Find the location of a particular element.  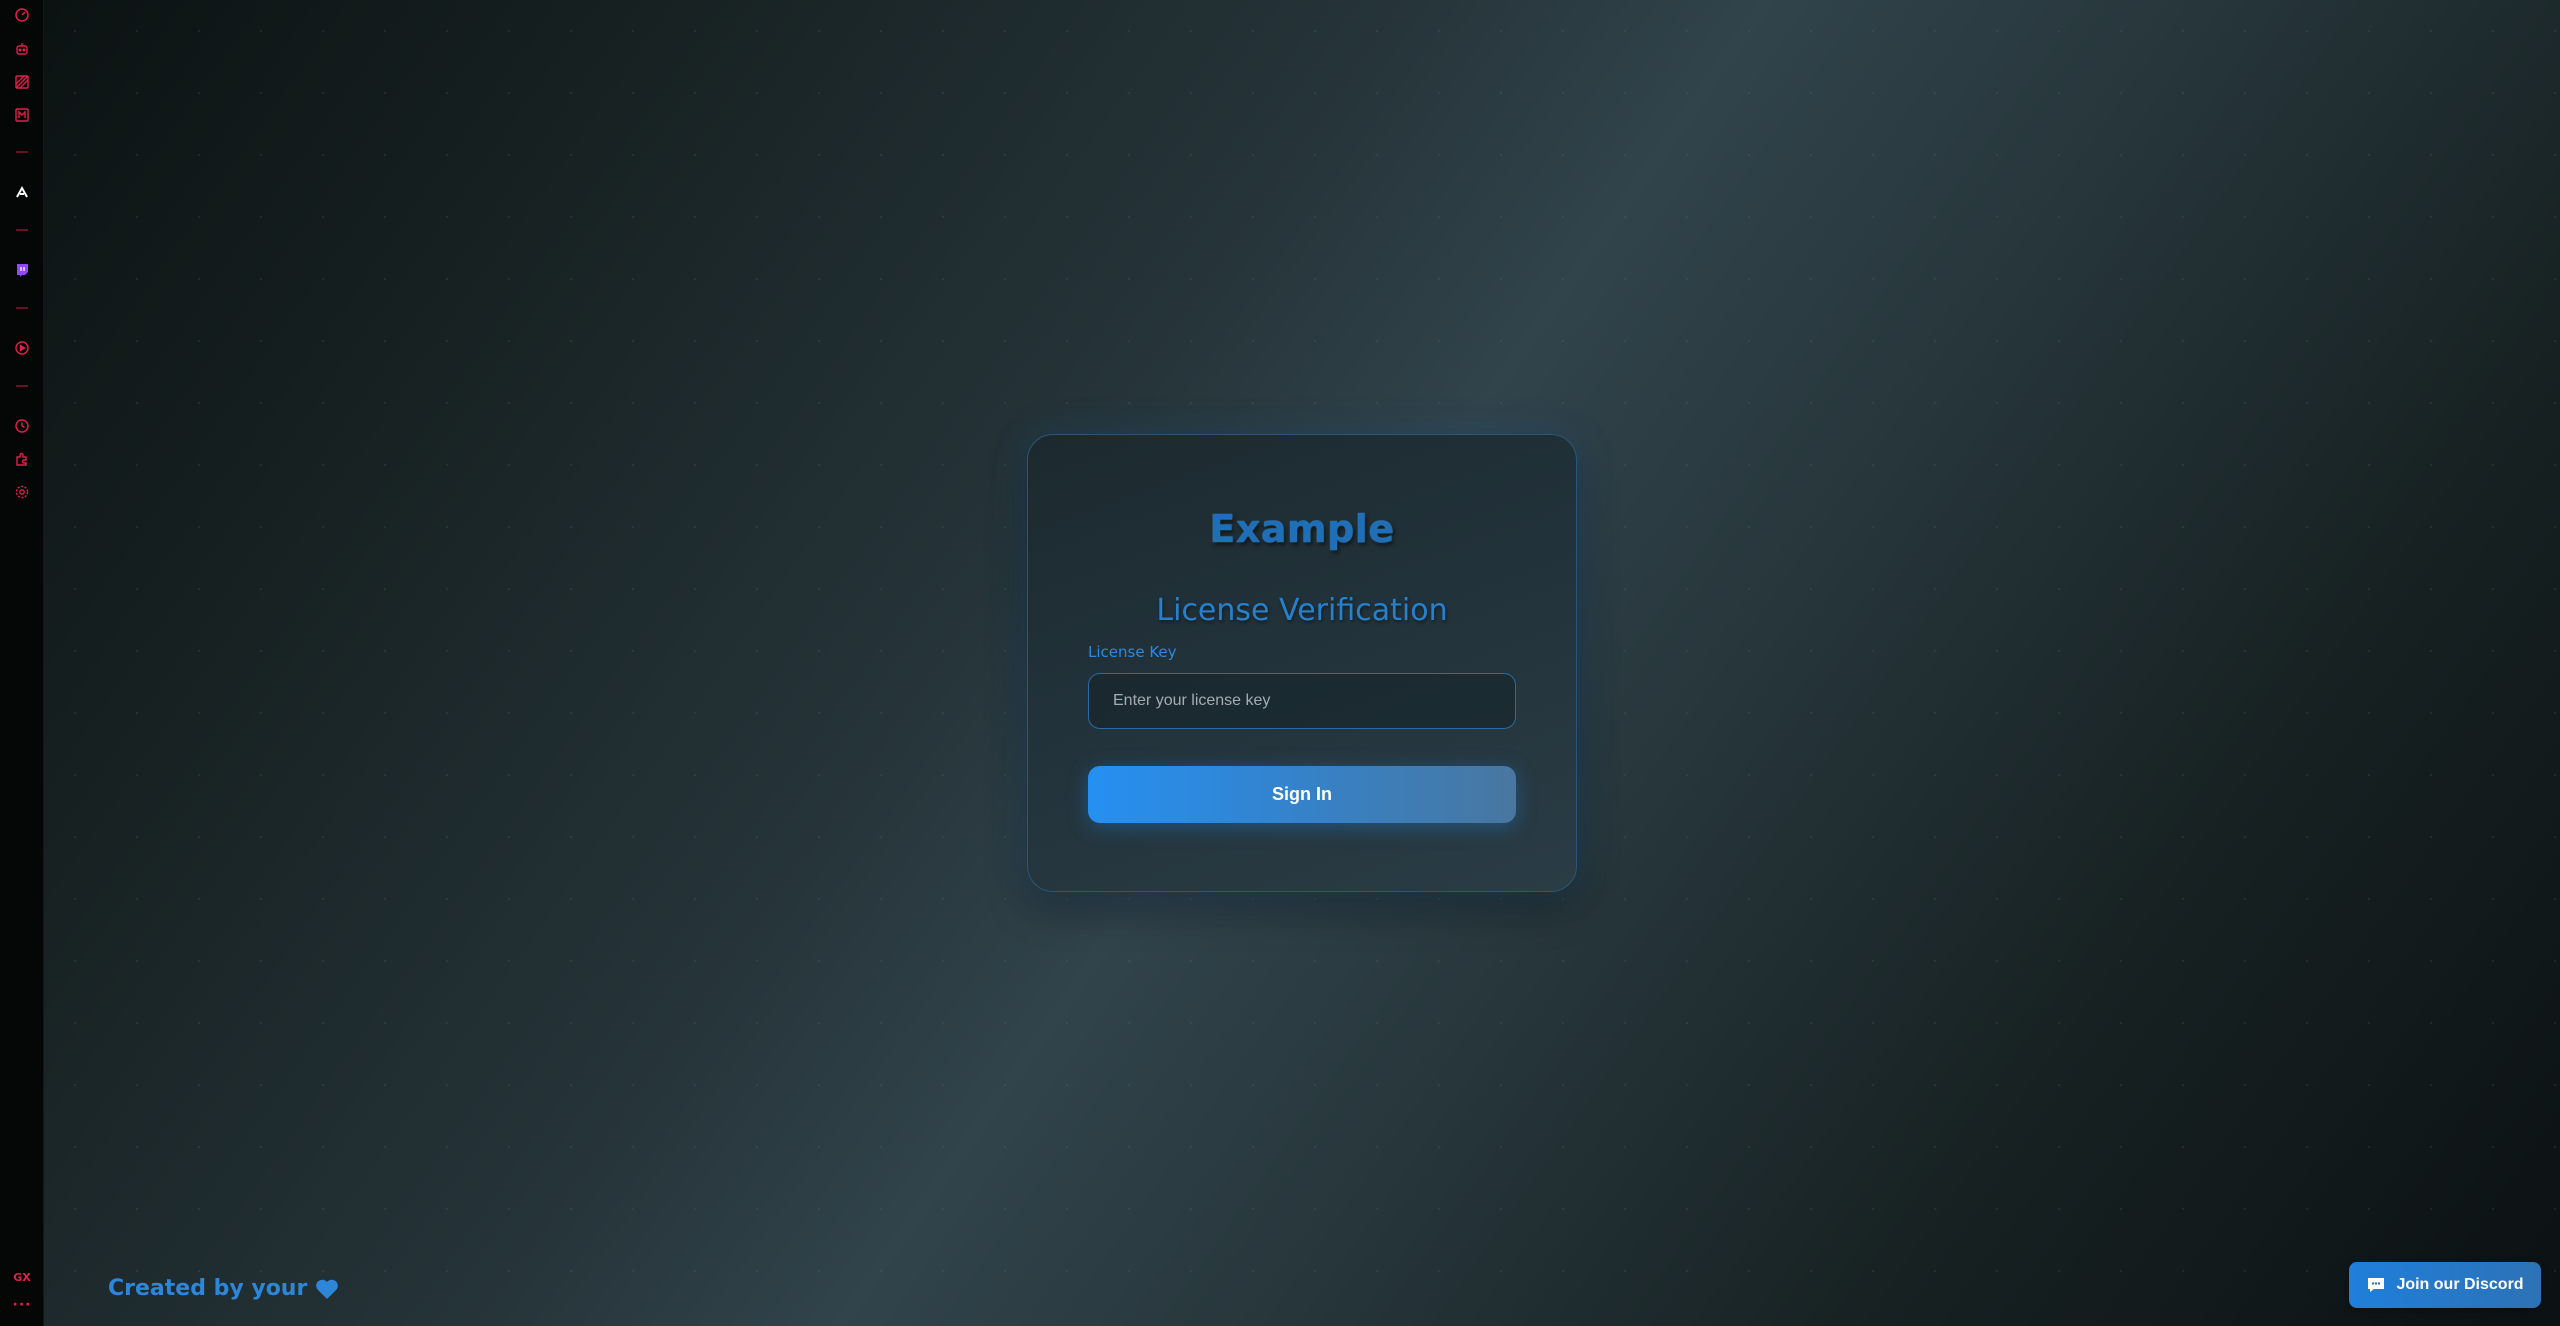

twitch-icon is located at coordinates (22, 270).